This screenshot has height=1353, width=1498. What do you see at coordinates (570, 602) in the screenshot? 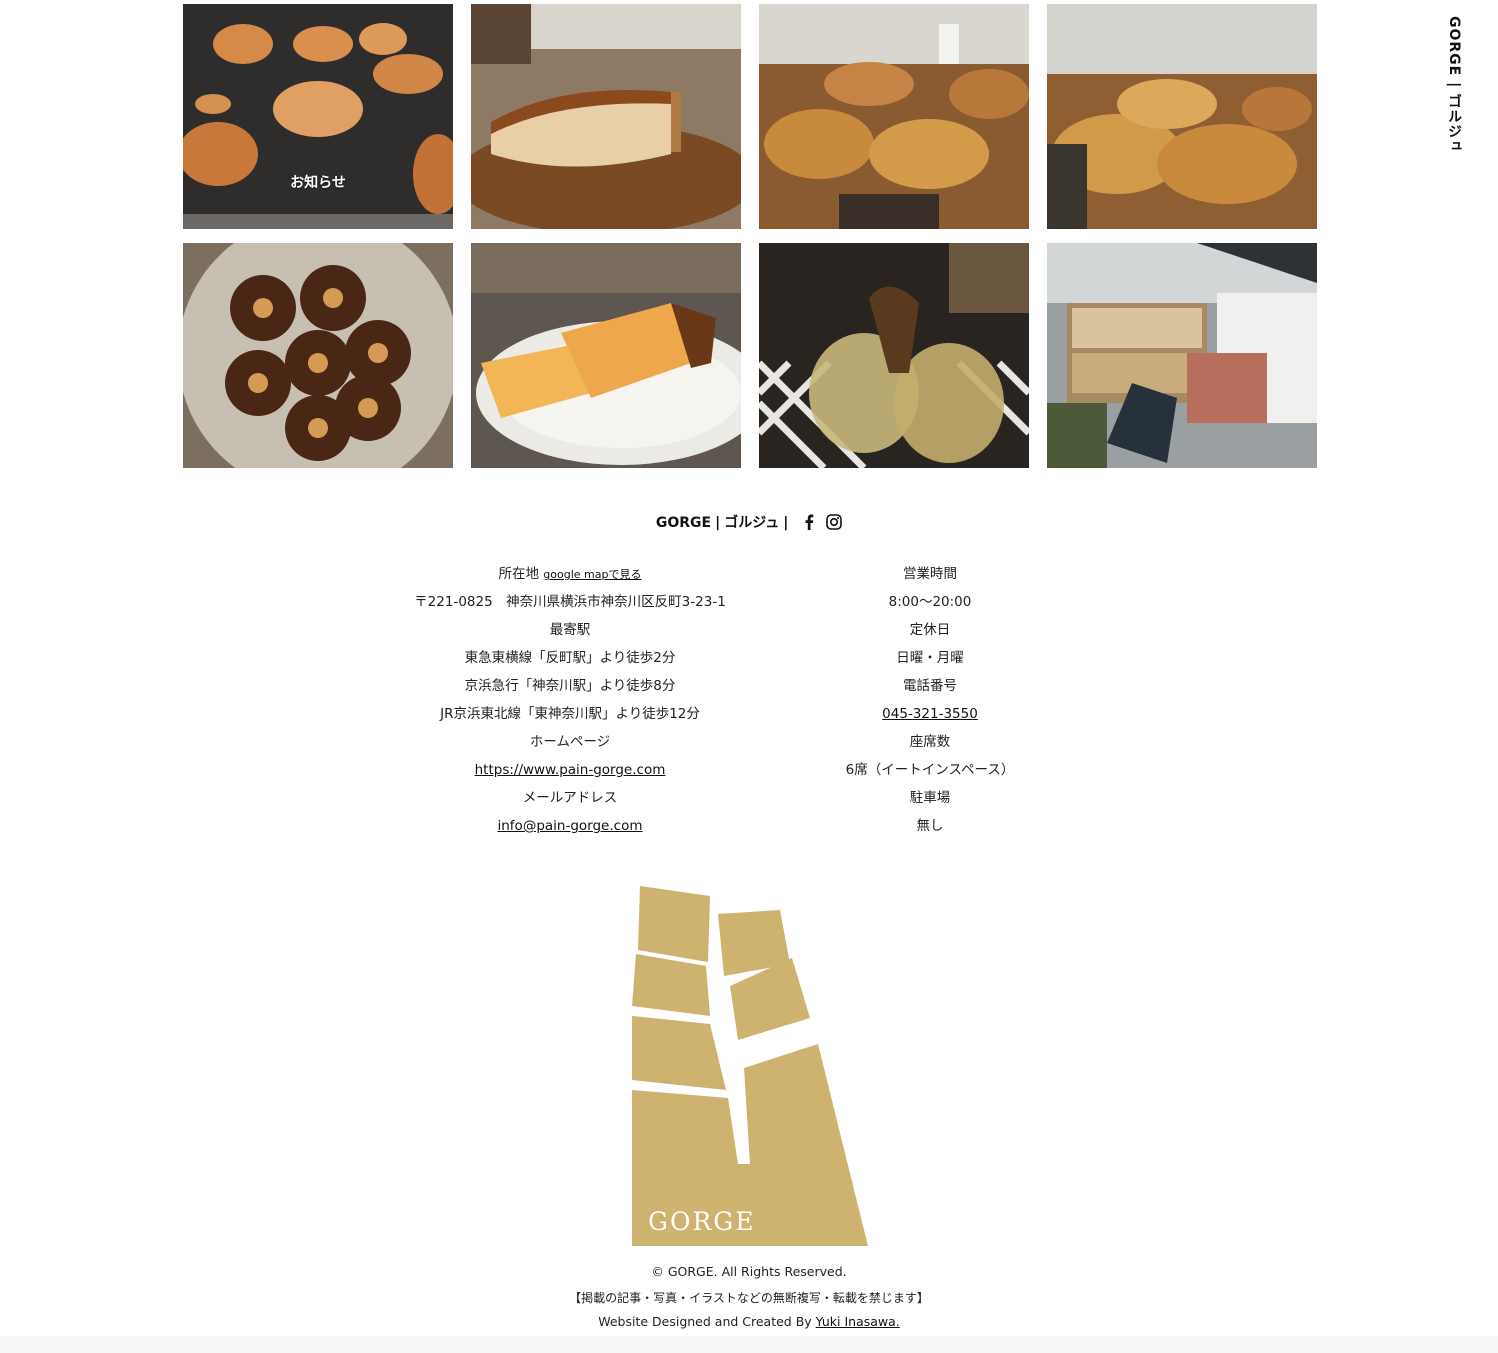
I see `address: 〒221-0825 神奈川県横浜市神奈川区反町3-23-1` at bounding box center [570, 602].